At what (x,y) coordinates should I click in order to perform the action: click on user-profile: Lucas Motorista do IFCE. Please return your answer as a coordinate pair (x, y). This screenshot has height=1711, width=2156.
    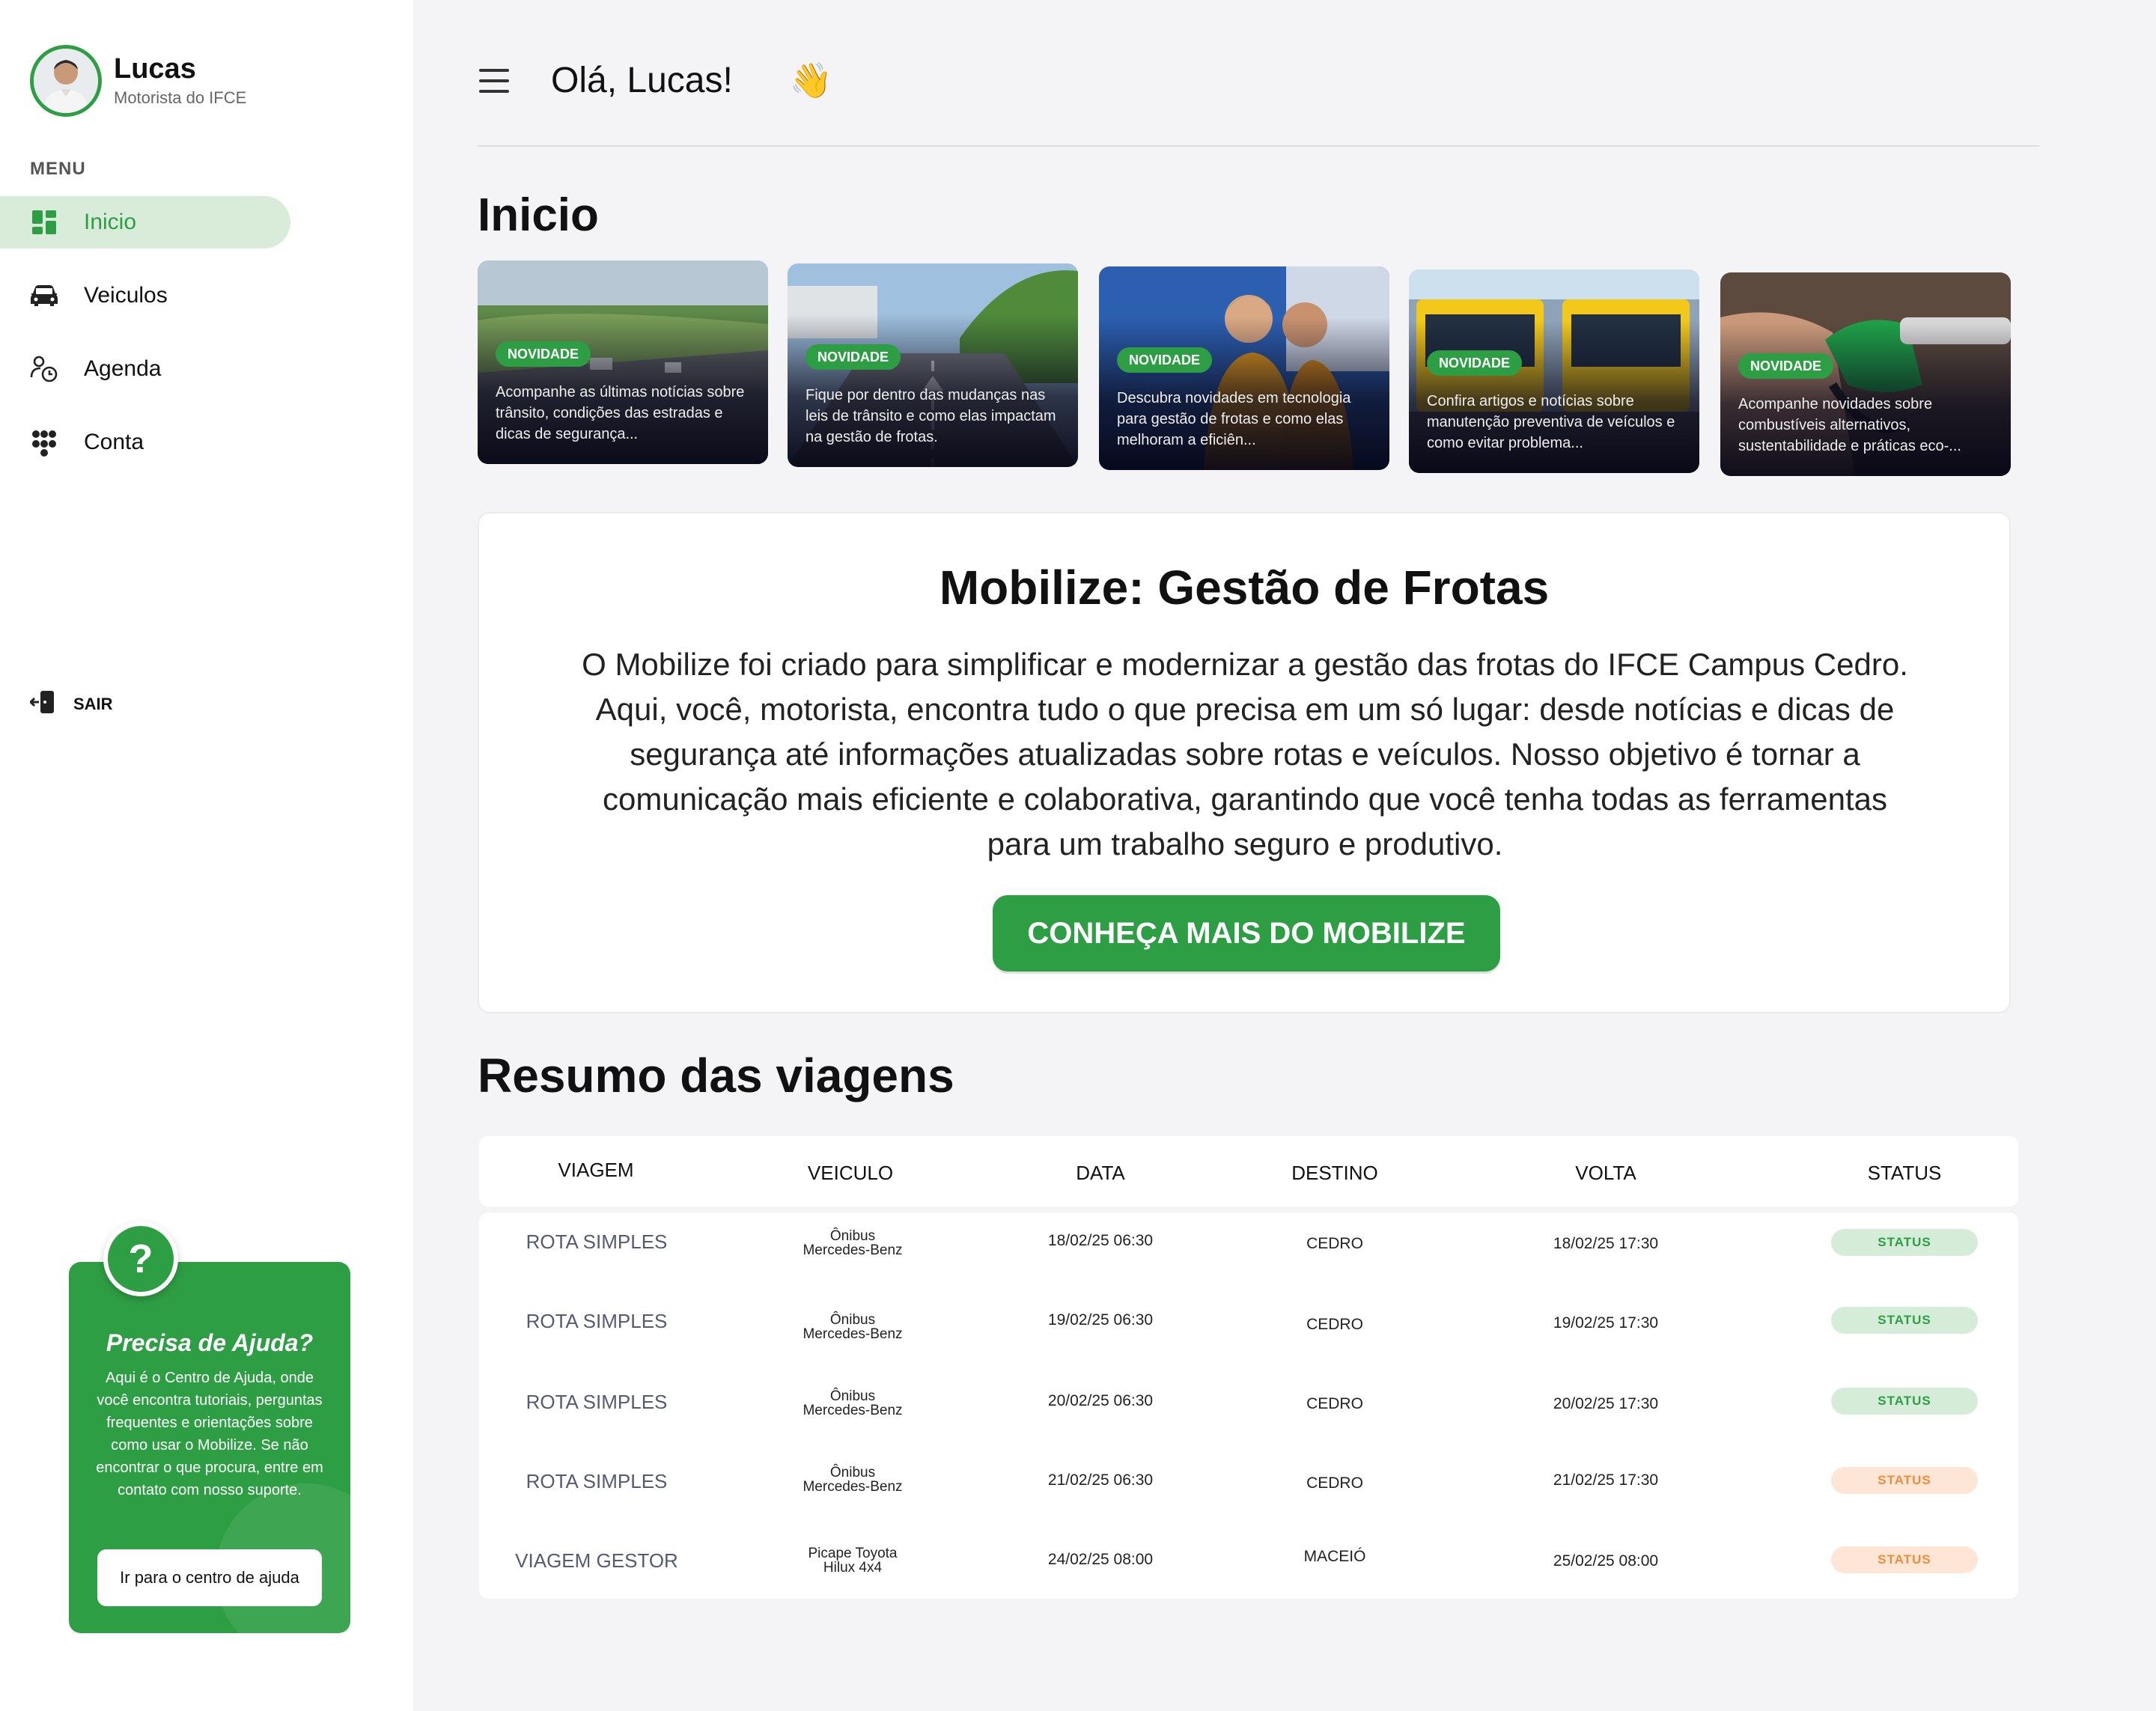
    Looking at the image, I should click on (138, 81).